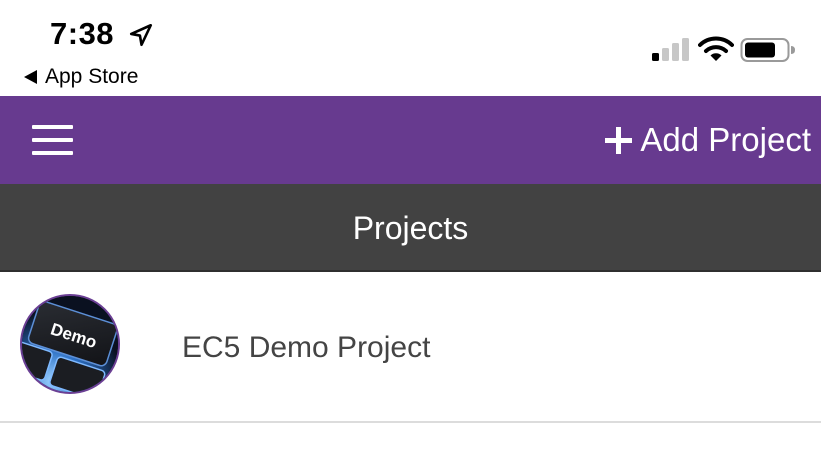 This screenshot has width=821, height=456. What do you see at coordinates (767, 50) in the screenshot?
I see `battery-icon` at bounding box center [767, 50].